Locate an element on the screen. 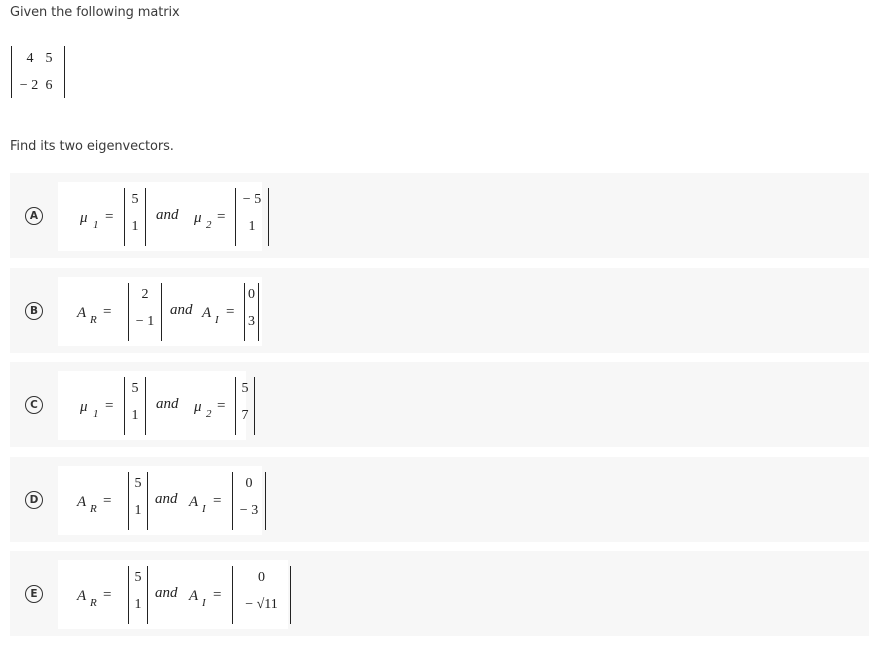 This screenshot has width=882, height=656. second-vector: 0 − 3 is located at coordinates (249, 501).